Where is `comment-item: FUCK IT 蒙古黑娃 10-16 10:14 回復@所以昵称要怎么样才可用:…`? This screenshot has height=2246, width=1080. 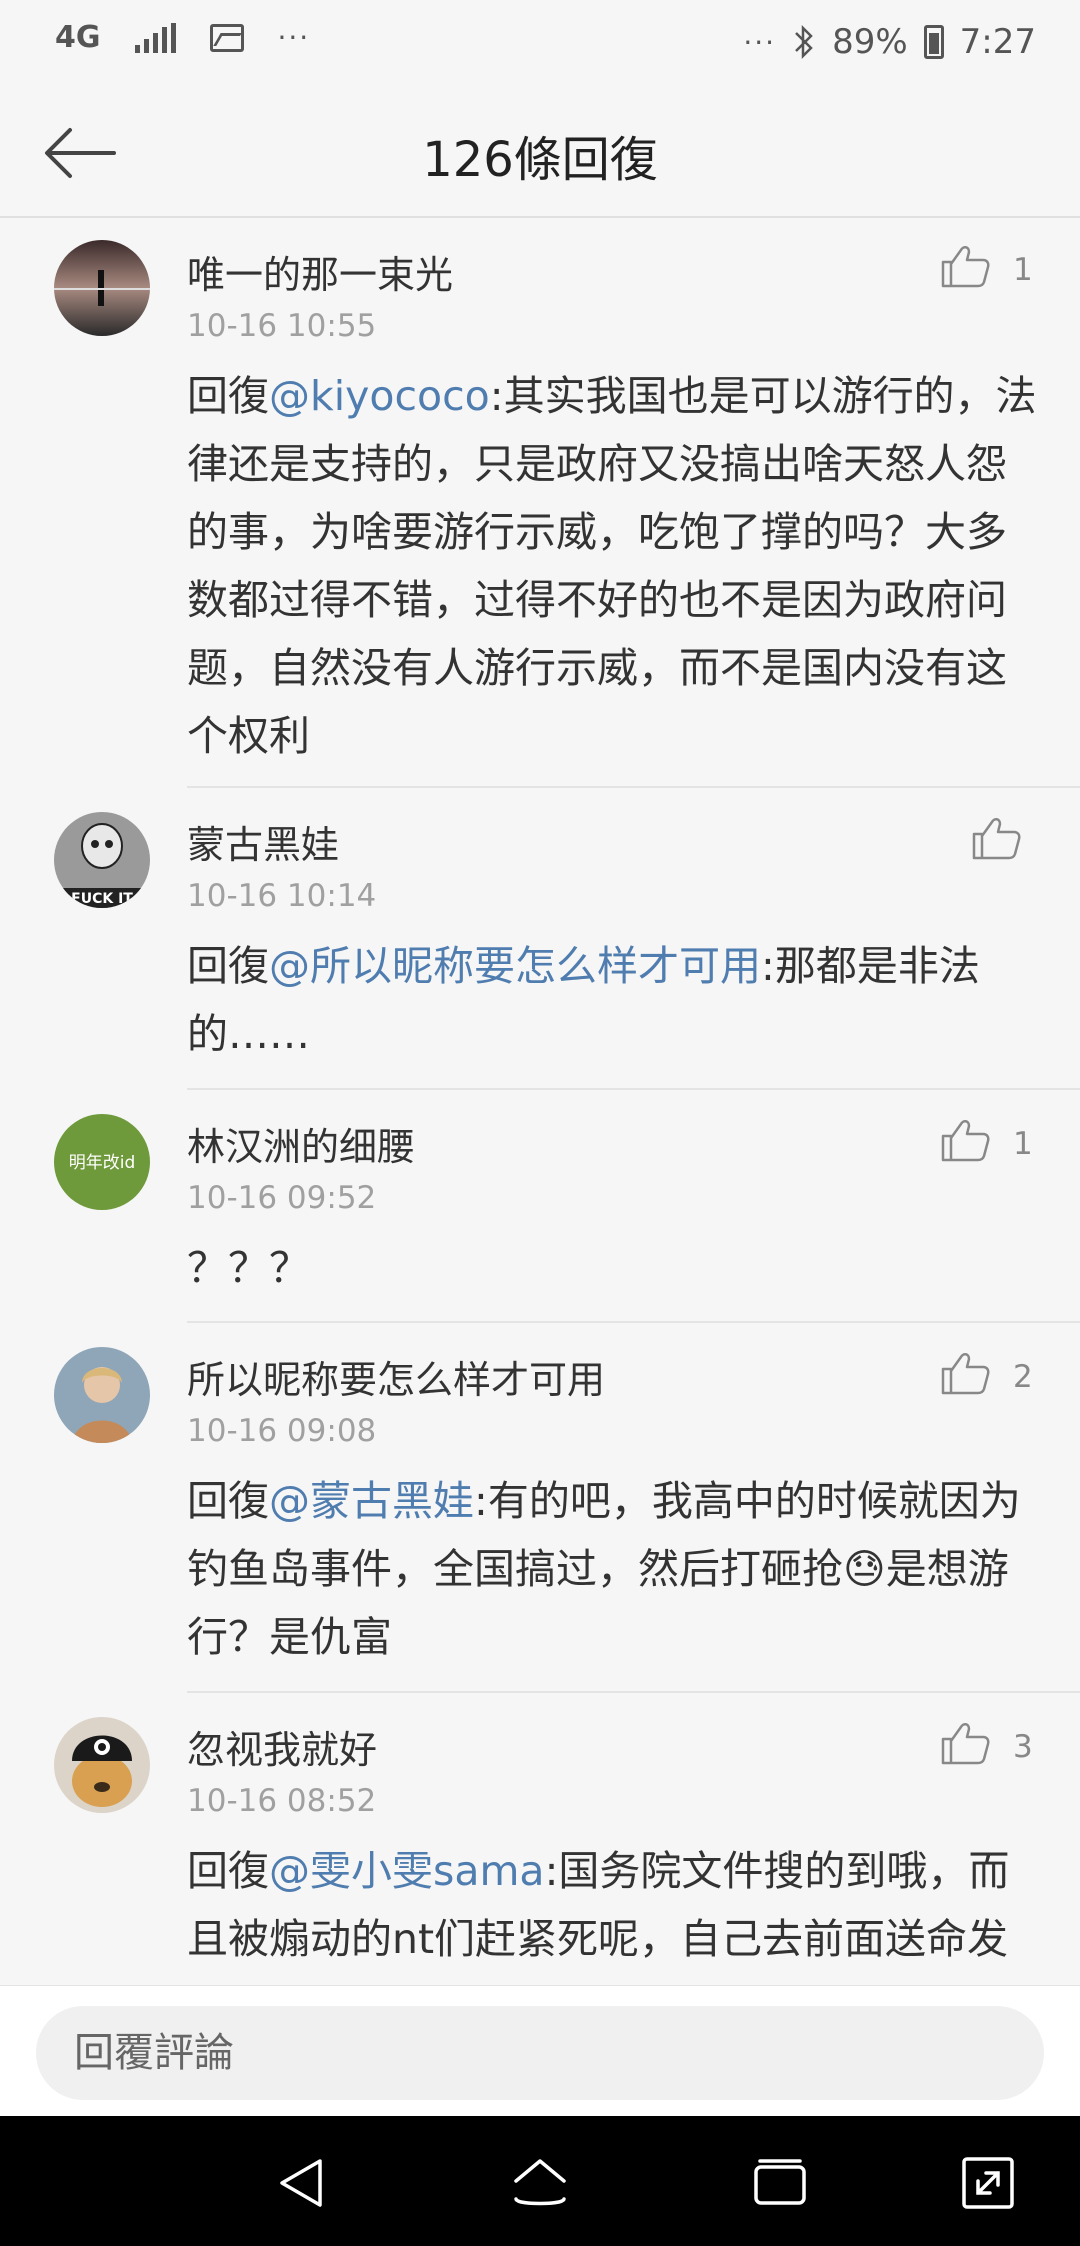 comment-item: FUCK IT 蒙古黑娃 10-16 10:14 回復@所以昵称要怎么样才可用:… is located at coordinates (540, 941).